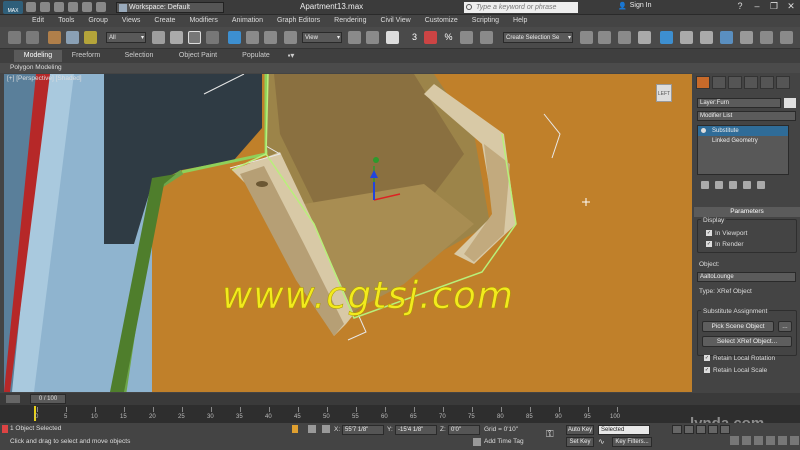  What do you see at coordinates (13, 399) in the screenshot?
I see `timeline-toggle-icon` at bounding box center [13, 399].